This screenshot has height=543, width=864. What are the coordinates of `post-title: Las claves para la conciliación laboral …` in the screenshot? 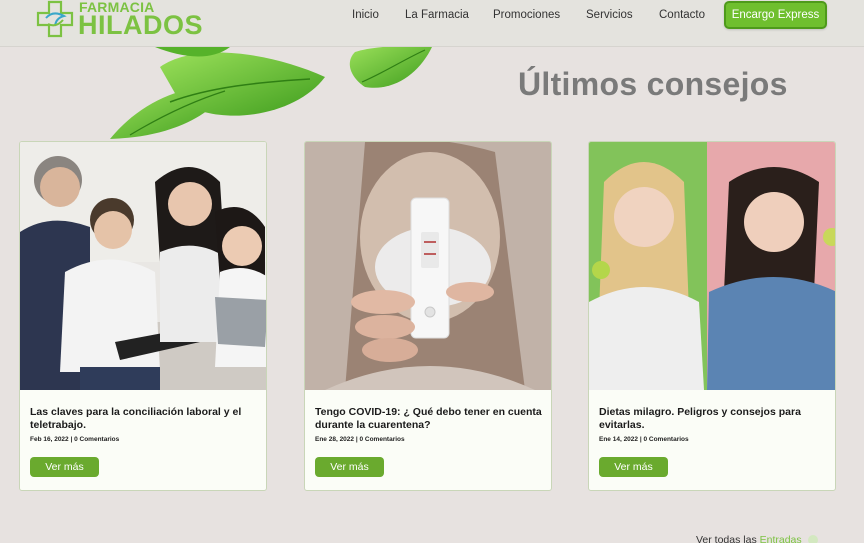 It's located at (145, 419).